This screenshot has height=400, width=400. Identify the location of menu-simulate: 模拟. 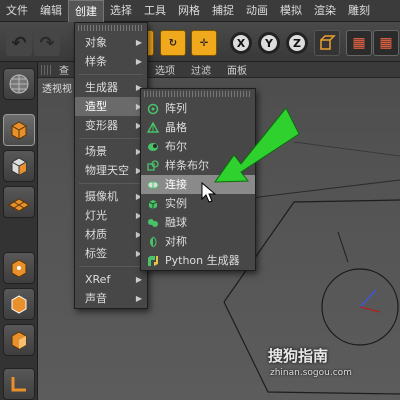
(291, 11).